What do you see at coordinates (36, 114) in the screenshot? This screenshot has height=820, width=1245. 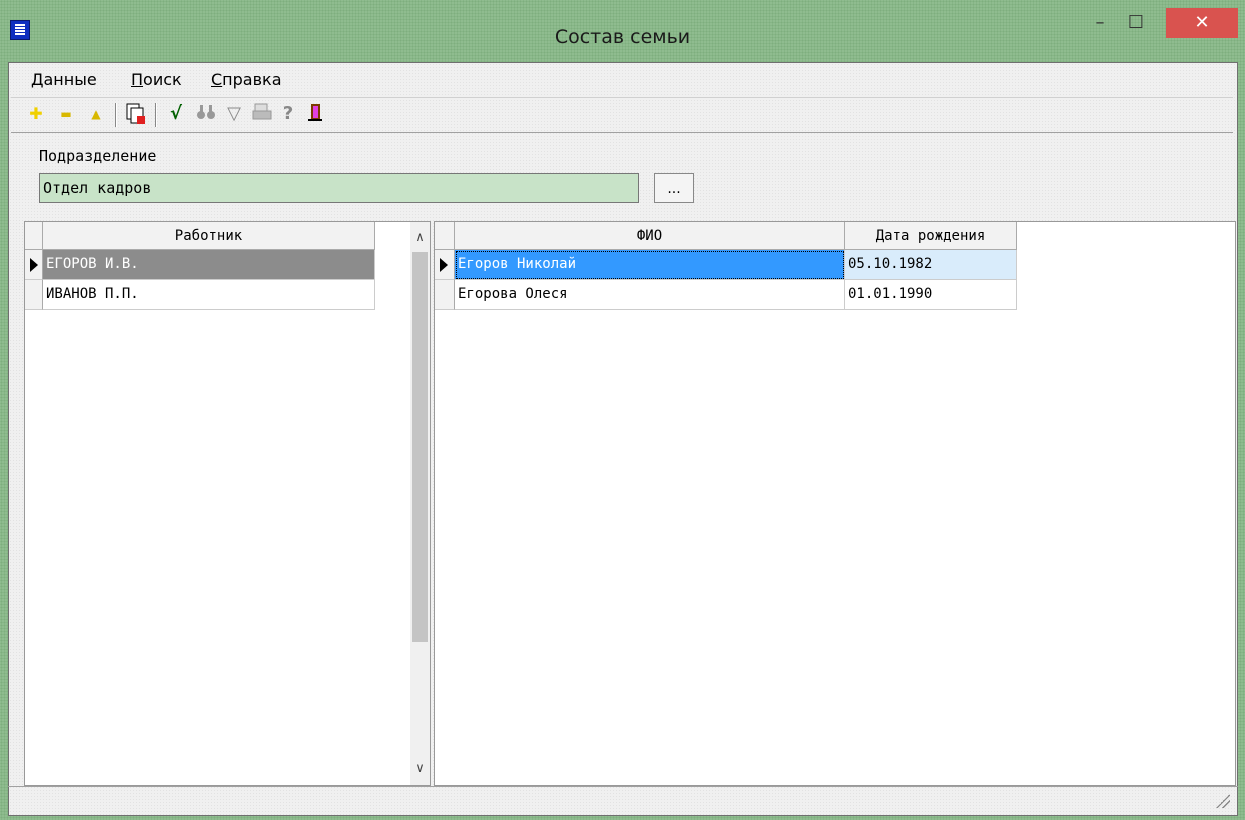 I see `add-record-icon: ✚` at bounding box center [36, 114].